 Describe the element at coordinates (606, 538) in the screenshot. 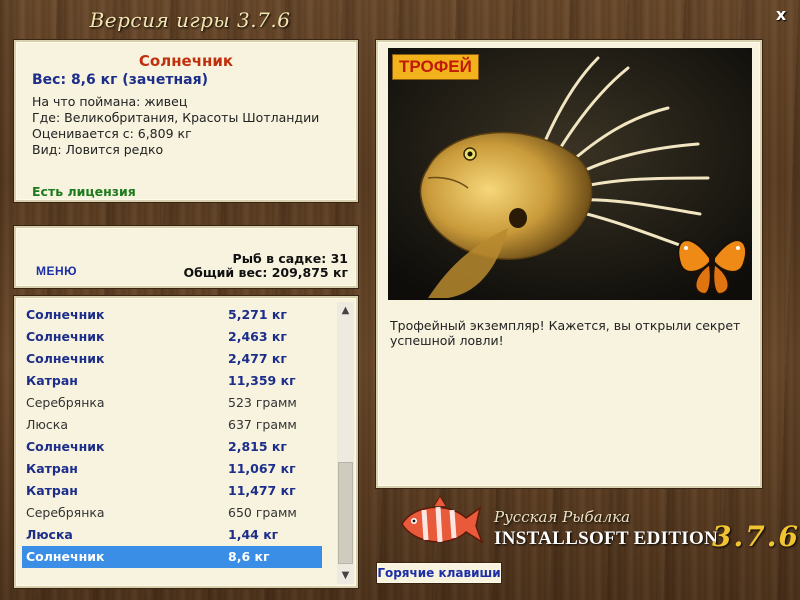

I see `brand-edition: INSTALLSOFT EDITION` at that location.